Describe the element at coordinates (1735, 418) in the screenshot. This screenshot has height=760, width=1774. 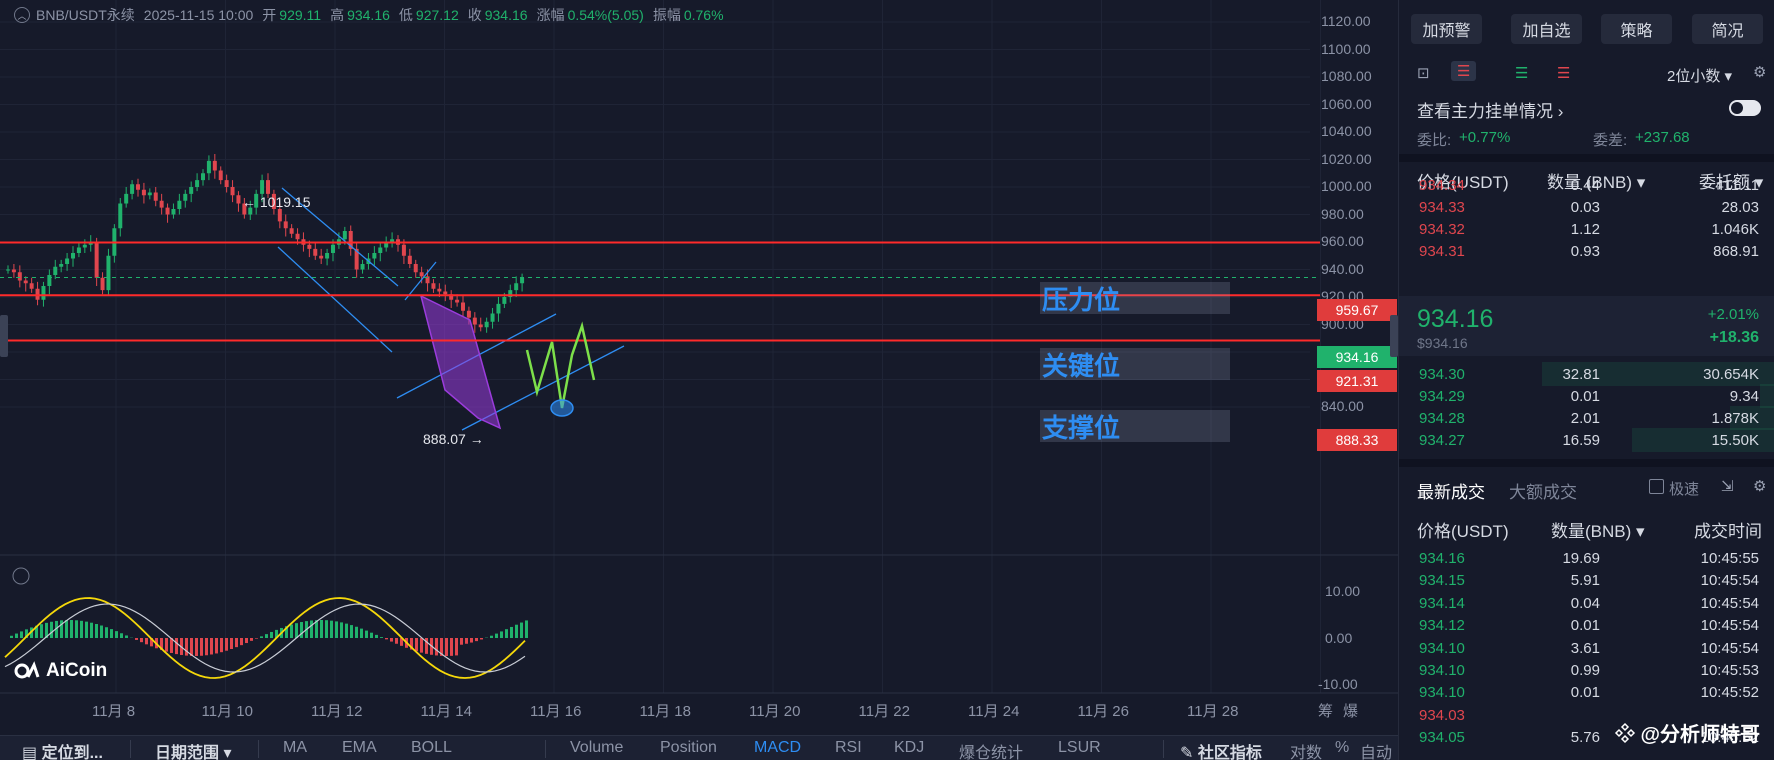
I see `bid-row-value: 1.878K` at that location.